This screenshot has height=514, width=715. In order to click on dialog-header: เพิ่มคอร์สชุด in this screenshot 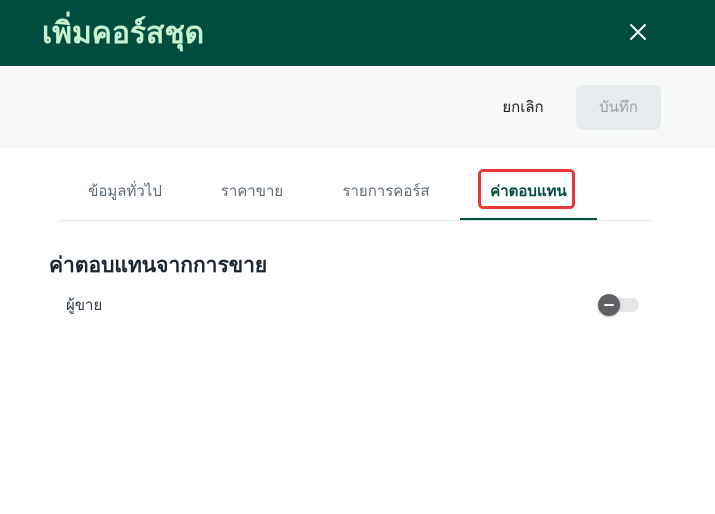, I will do `click(357, 33)`.